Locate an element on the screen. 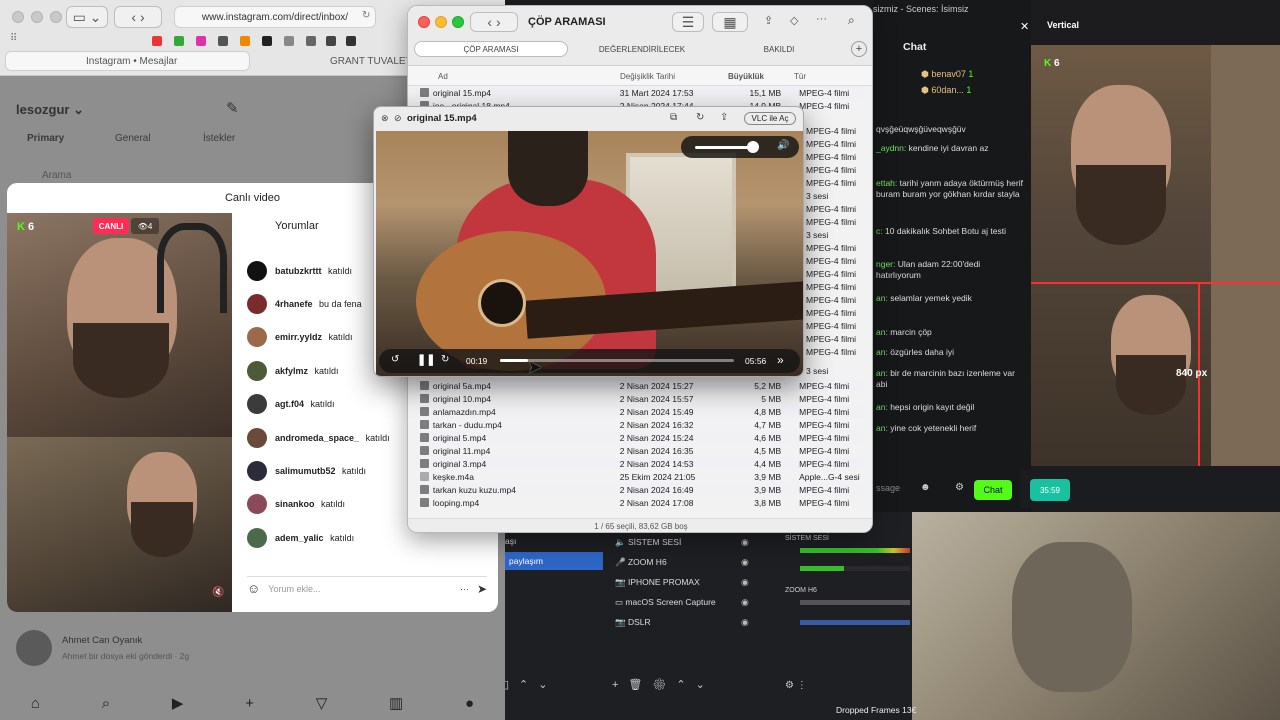 The width and height of the screenshot is (1280, 720). reels-icon: ▶ is located at coordinates (178, 703).